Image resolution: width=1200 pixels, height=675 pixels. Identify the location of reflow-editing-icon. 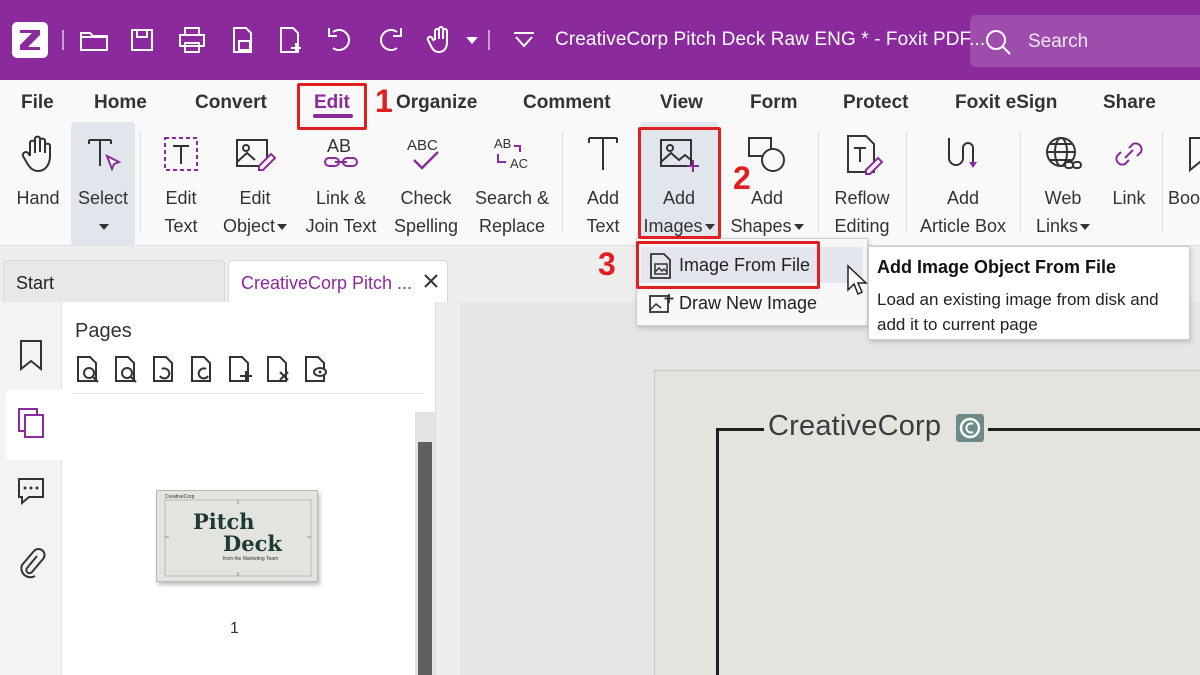
(865, 155).